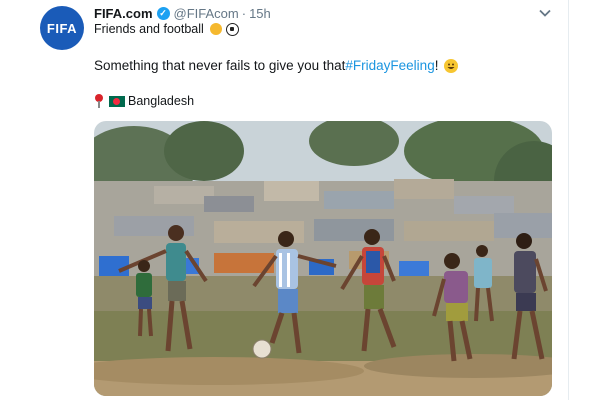 The image size is (600, 400). What do you see at coordinates (232, 29) in the screenshot?
I see `soccer-ball-emoji-icon` at bounding box center [232, 29].